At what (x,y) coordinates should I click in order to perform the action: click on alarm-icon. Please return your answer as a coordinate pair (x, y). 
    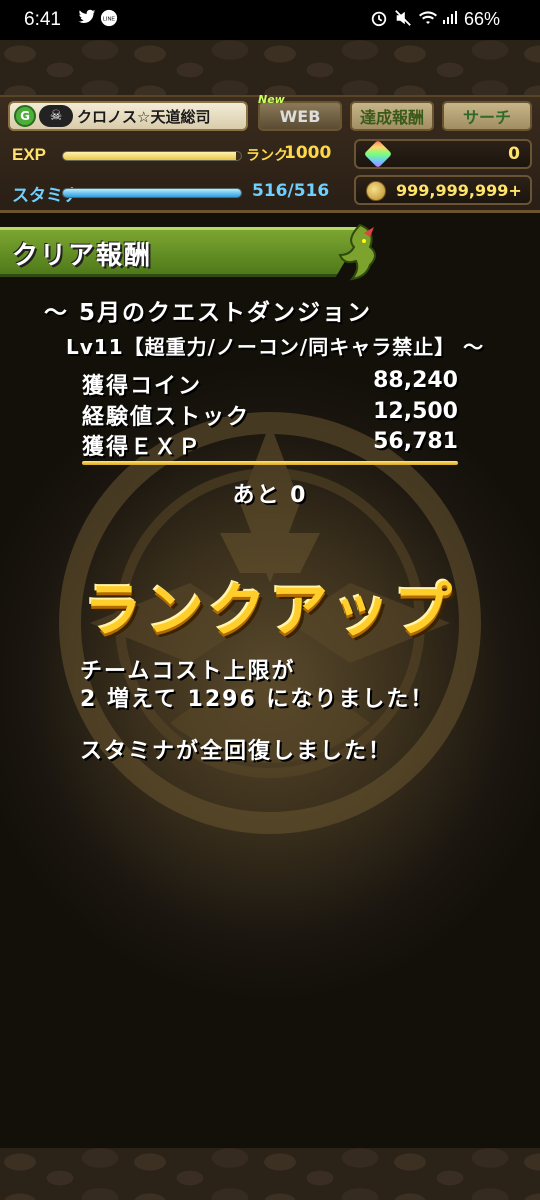
    Looking at the image, I should click on (379, 20).